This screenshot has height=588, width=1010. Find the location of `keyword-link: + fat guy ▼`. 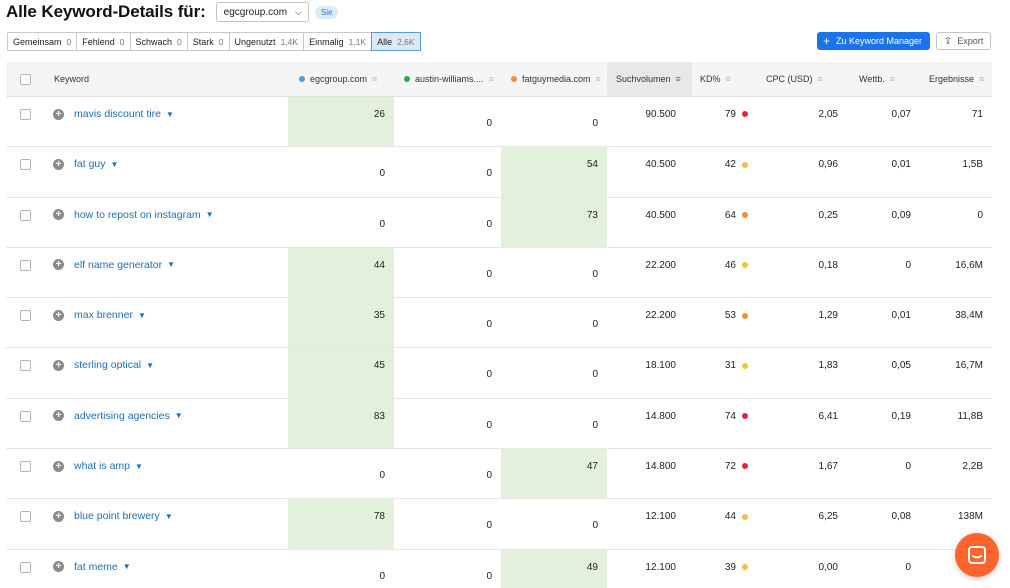

keyword-link: + fat guy ▼ is located at coordinates (85, 164).